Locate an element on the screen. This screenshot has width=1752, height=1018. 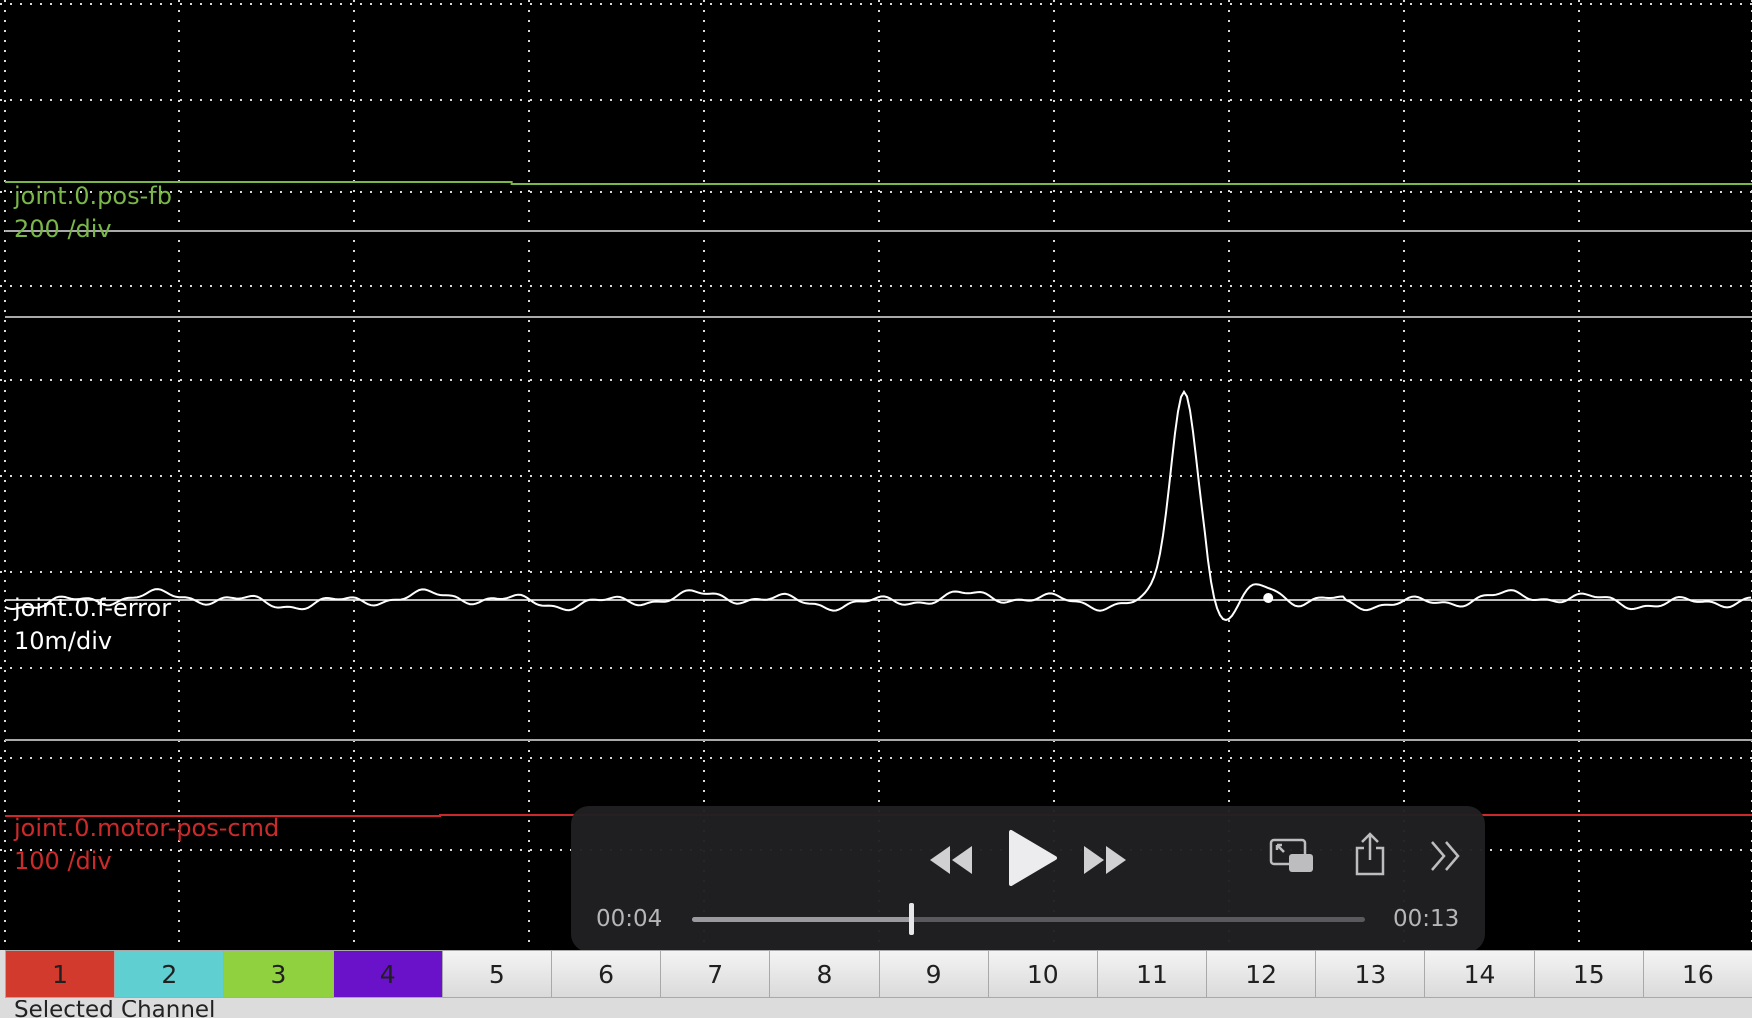
scrubber-handle is located at coordinates (911, 919).